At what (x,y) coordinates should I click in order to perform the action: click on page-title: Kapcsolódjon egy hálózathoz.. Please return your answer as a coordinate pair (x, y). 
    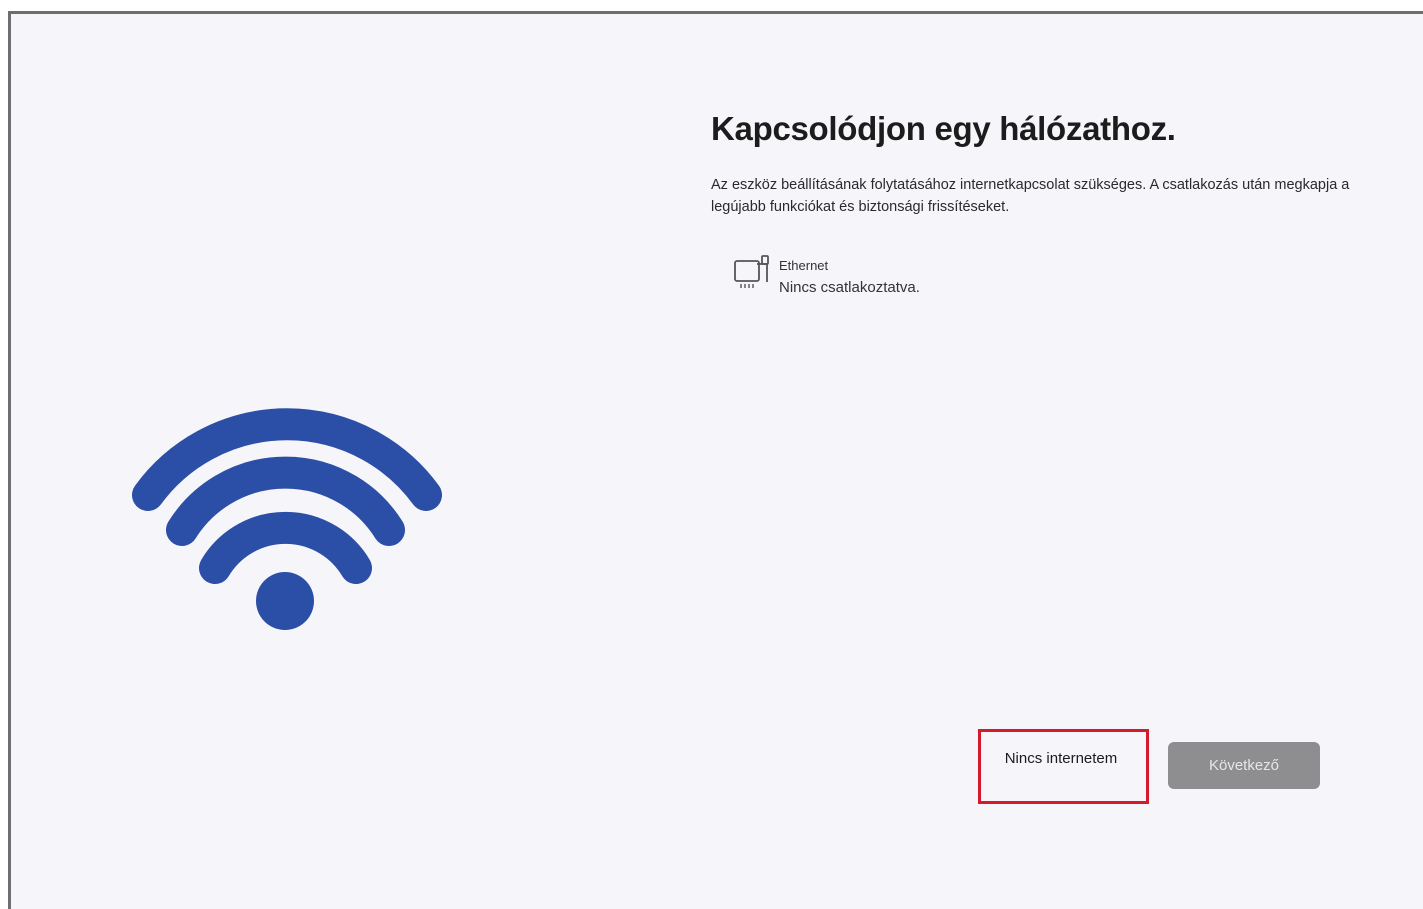
    Looking at the image, I should click on (943, 128).